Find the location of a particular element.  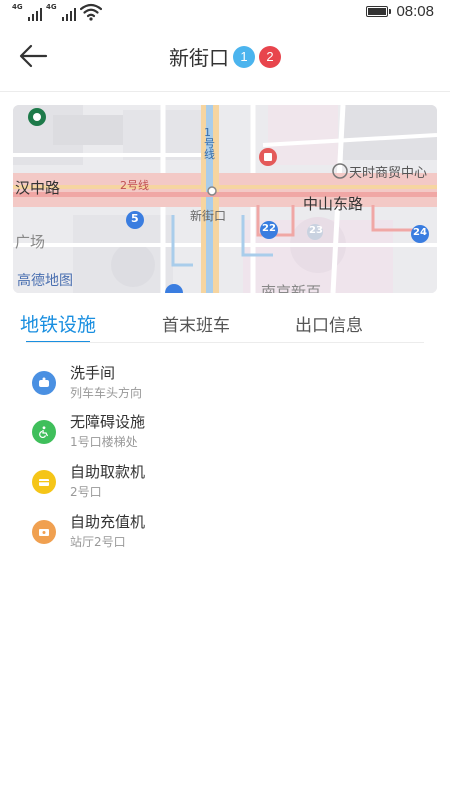

list-item: 自助充值机 站厅2号口 is located at coordinates (220, 533).